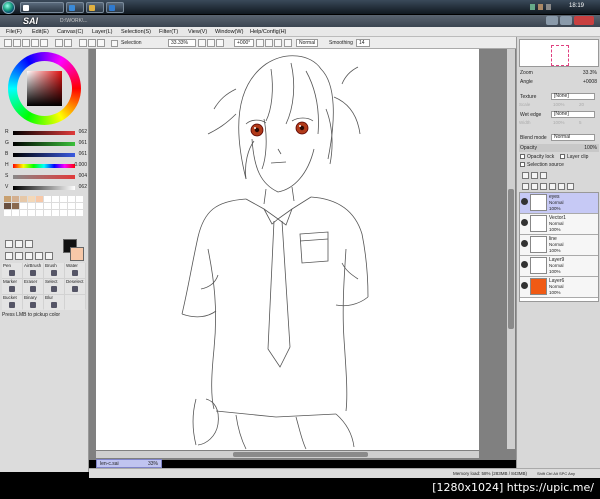 Image resolution: width=600 pixels, height=499 pixels. I want to click on deselect-icon, so click(83, 43).